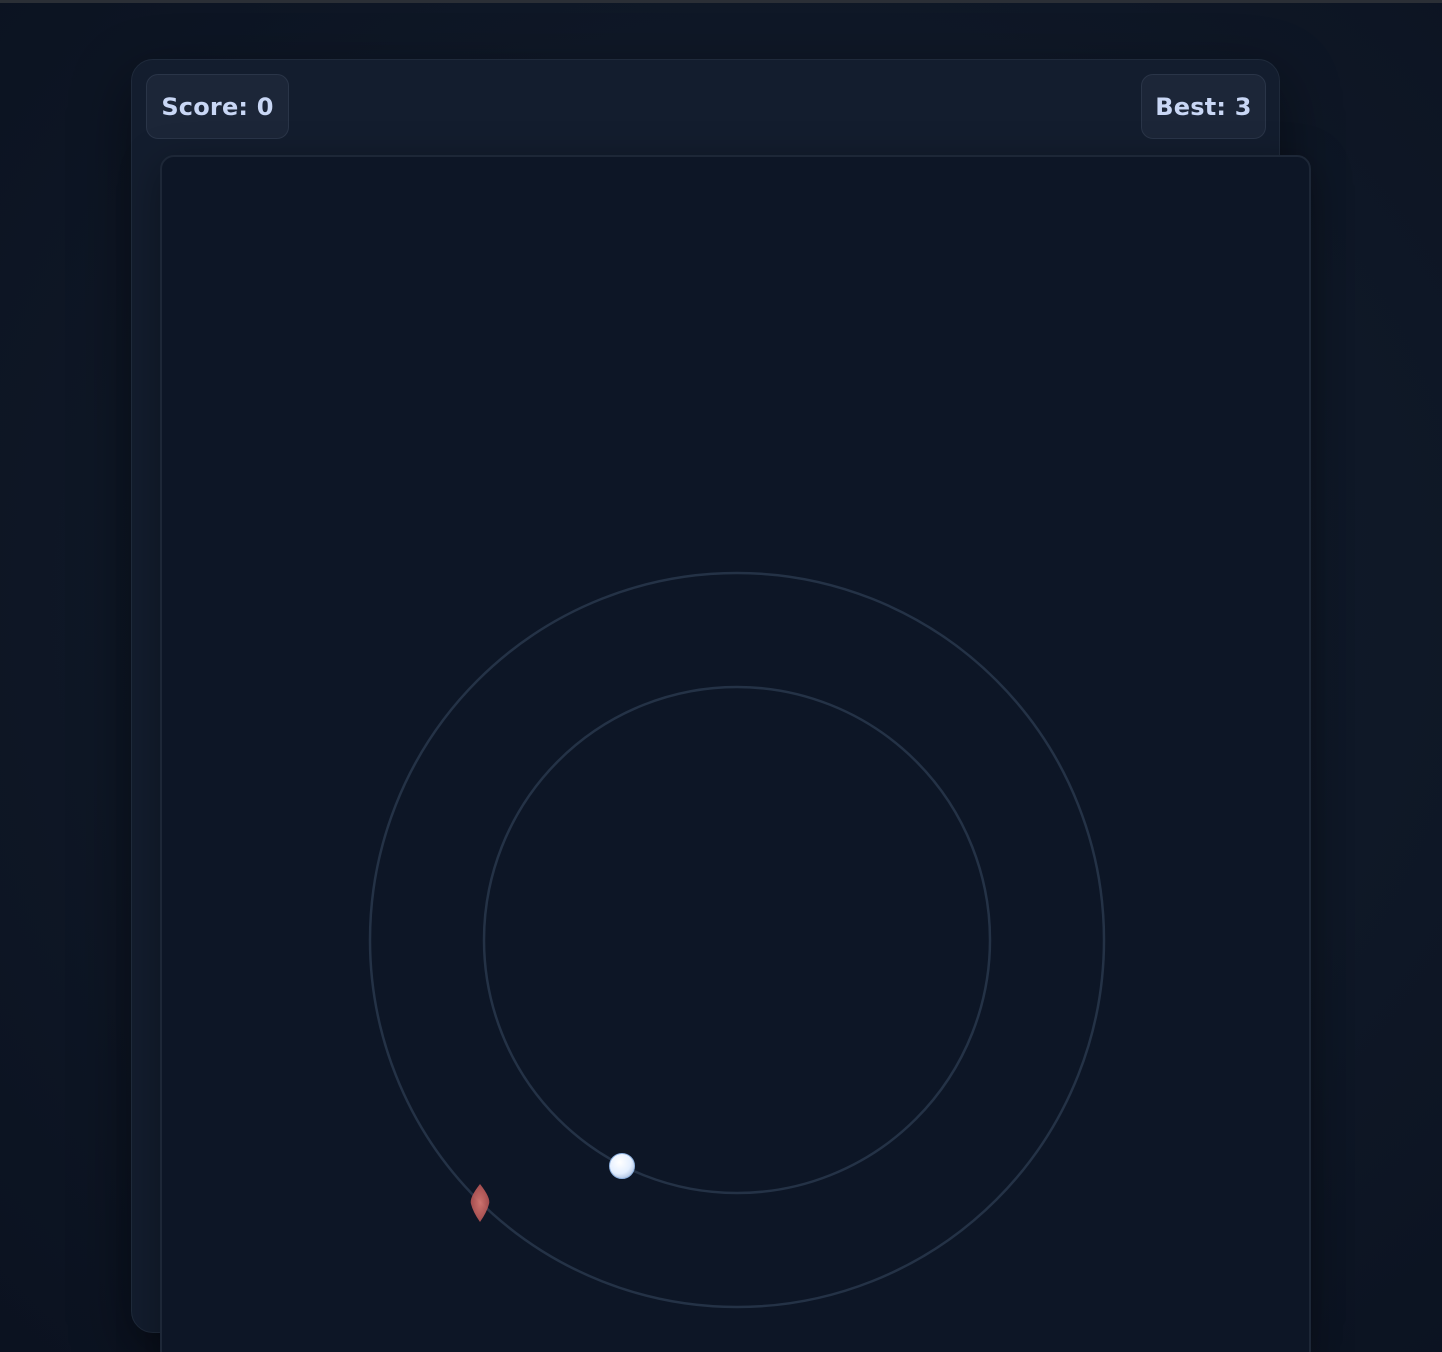 The width and height of the screenshot is (1442, 1352). I want to click on best-score-badge: Best: 3, so click(1203, 106).